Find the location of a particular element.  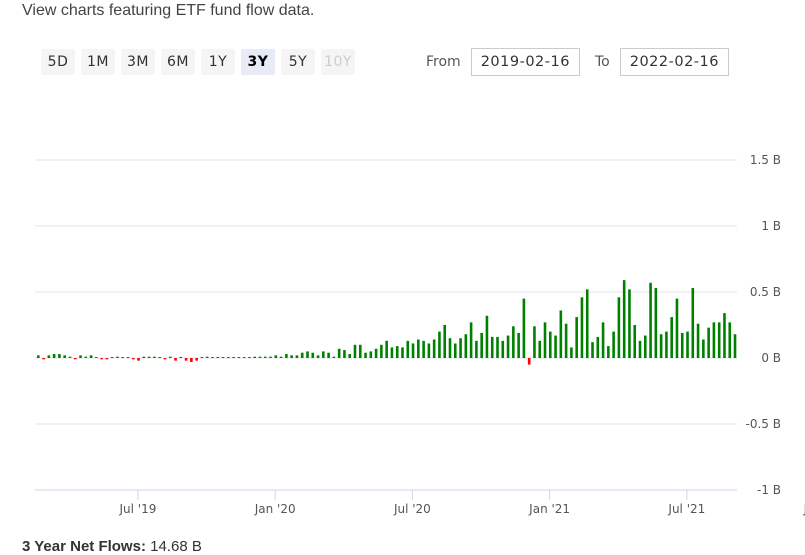

from-date-input: 2019-02-16 is located at coordinates (525, 62).